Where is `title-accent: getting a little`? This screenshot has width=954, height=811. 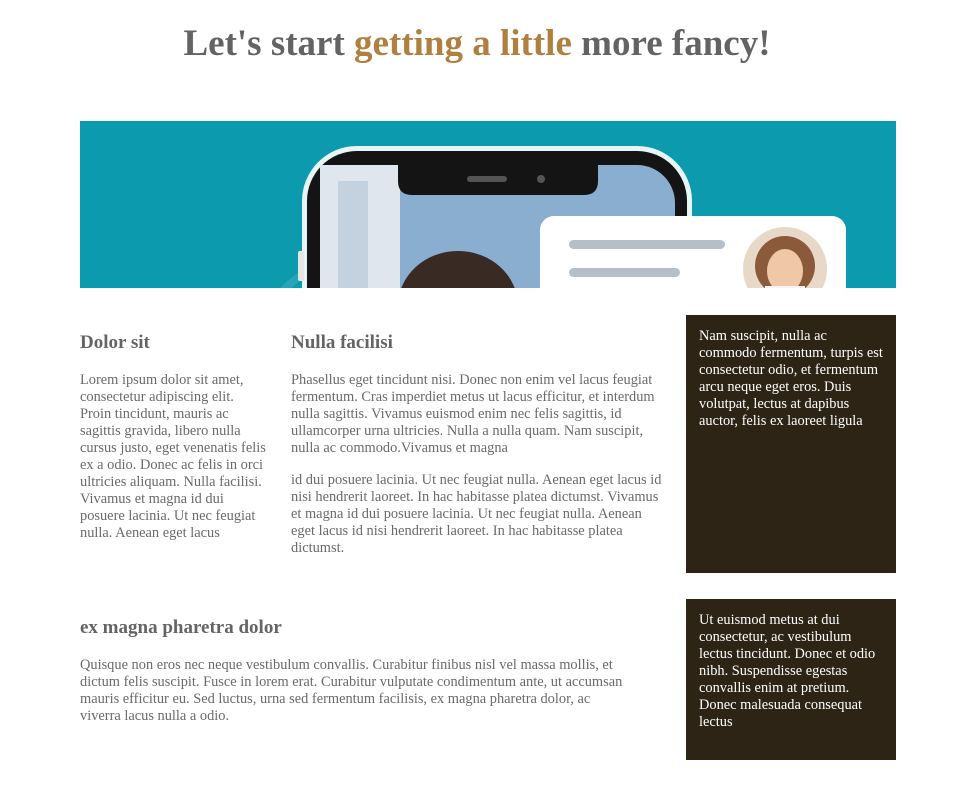 title-accent: getting a little is located at coordinates (463, 43).